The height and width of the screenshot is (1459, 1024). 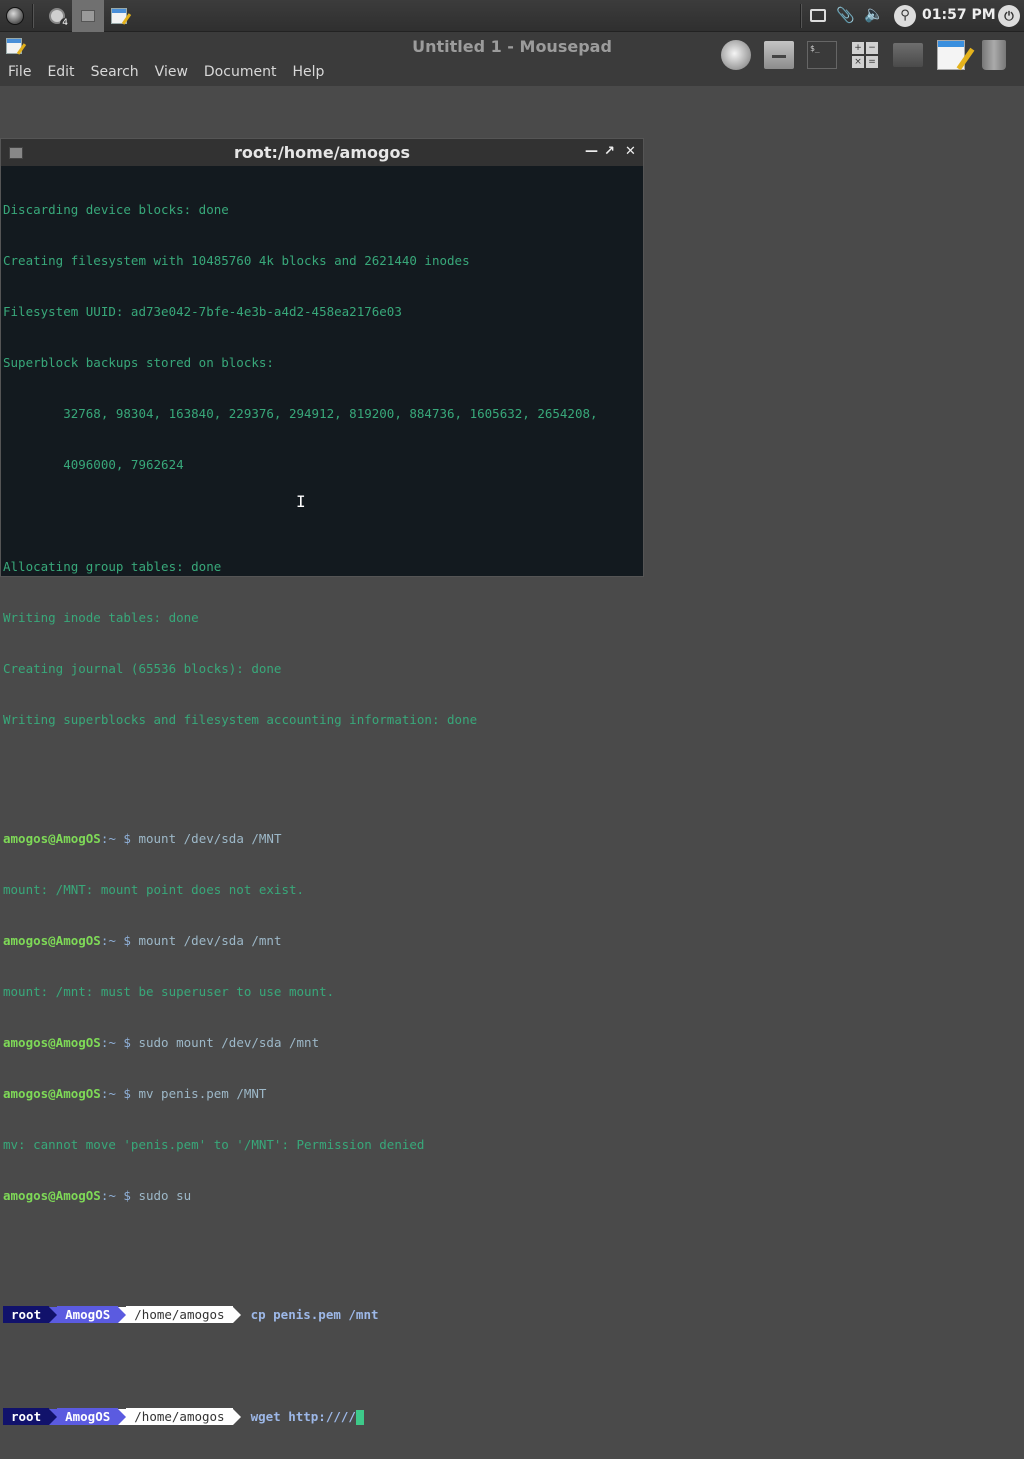 What do you see at coordinates (138, 362) in the screenshot?
I see `terminal-line: Superblock backups stored on blocks:` at bounding box center [138, 362].